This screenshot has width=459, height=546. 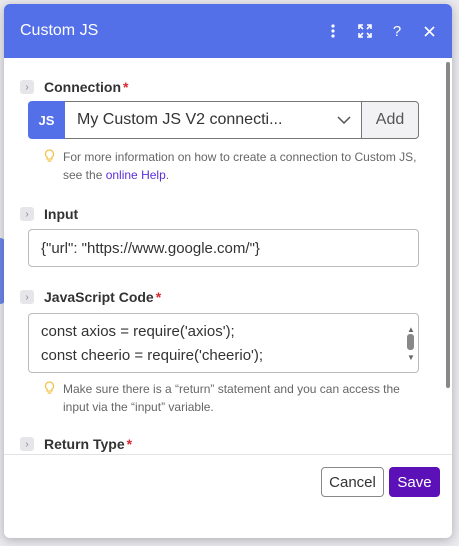 What do you see at coordinates (138, 331) in the screenshot?
I see `code-line: const axios = require('axios');` at bounding box center [138, 331].